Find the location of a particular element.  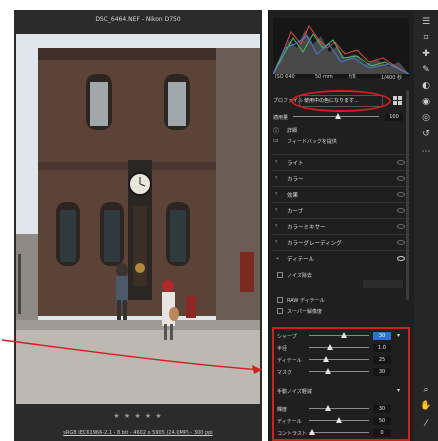

history-icon: ↺ is located at coordinates (426, 134).